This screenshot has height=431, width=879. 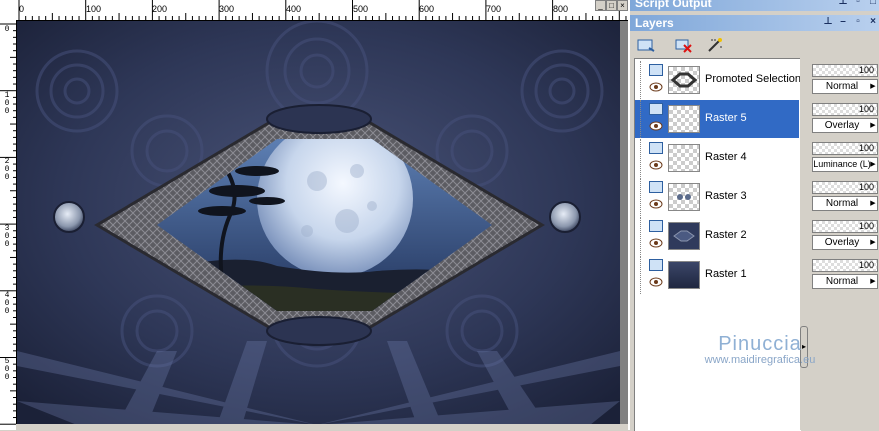 I want to click on ruler-label: 100, so click(x=7, y=103).